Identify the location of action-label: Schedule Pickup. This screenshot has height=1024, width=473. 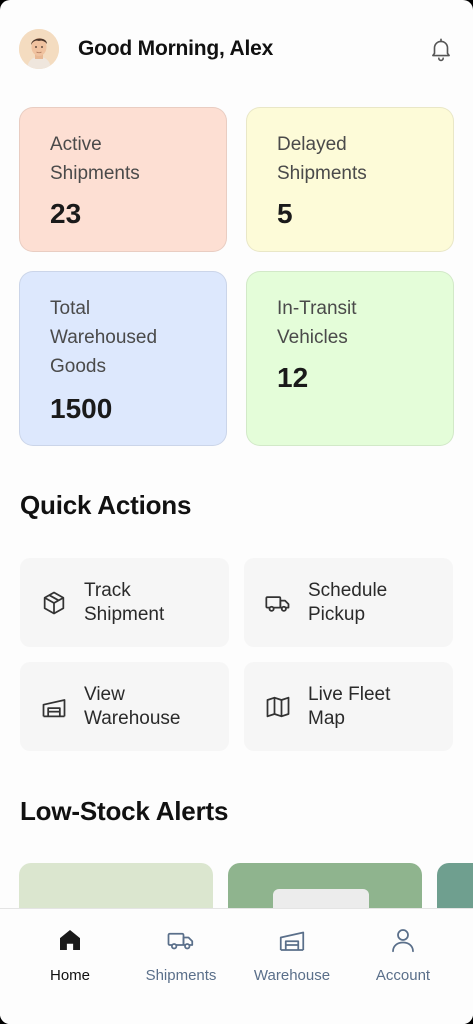
(348, 602).